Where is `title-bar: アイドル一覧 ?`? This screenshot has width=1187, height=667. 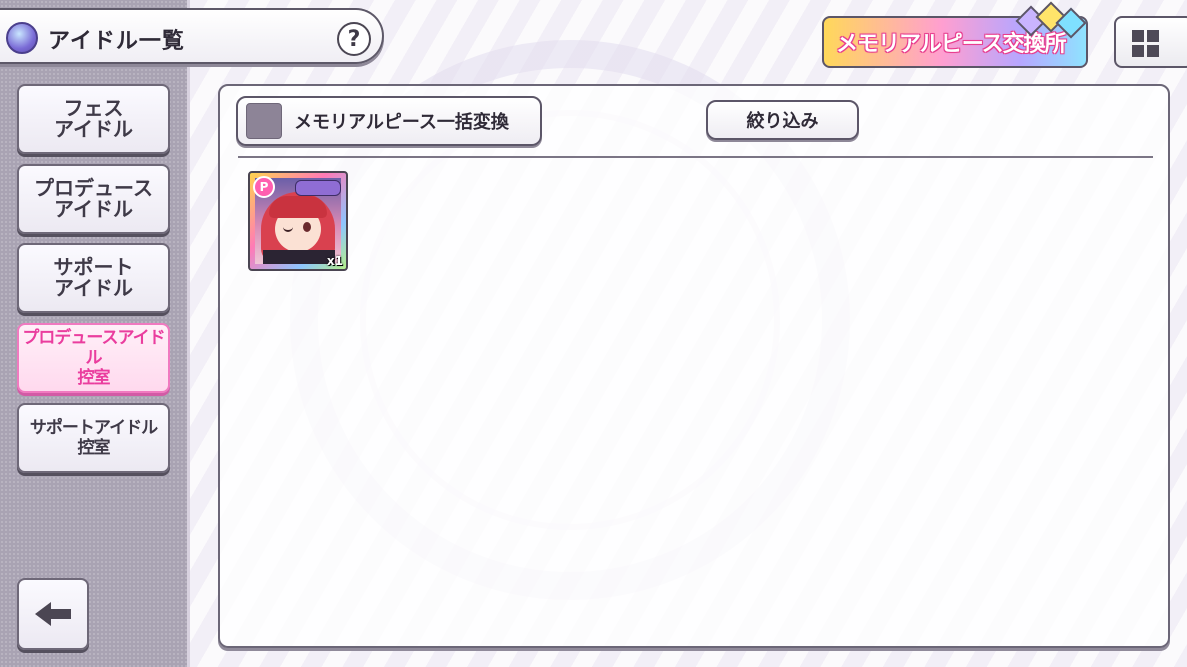
title-bar: アイドル一覧 ? is located at coordinates (192, 36).